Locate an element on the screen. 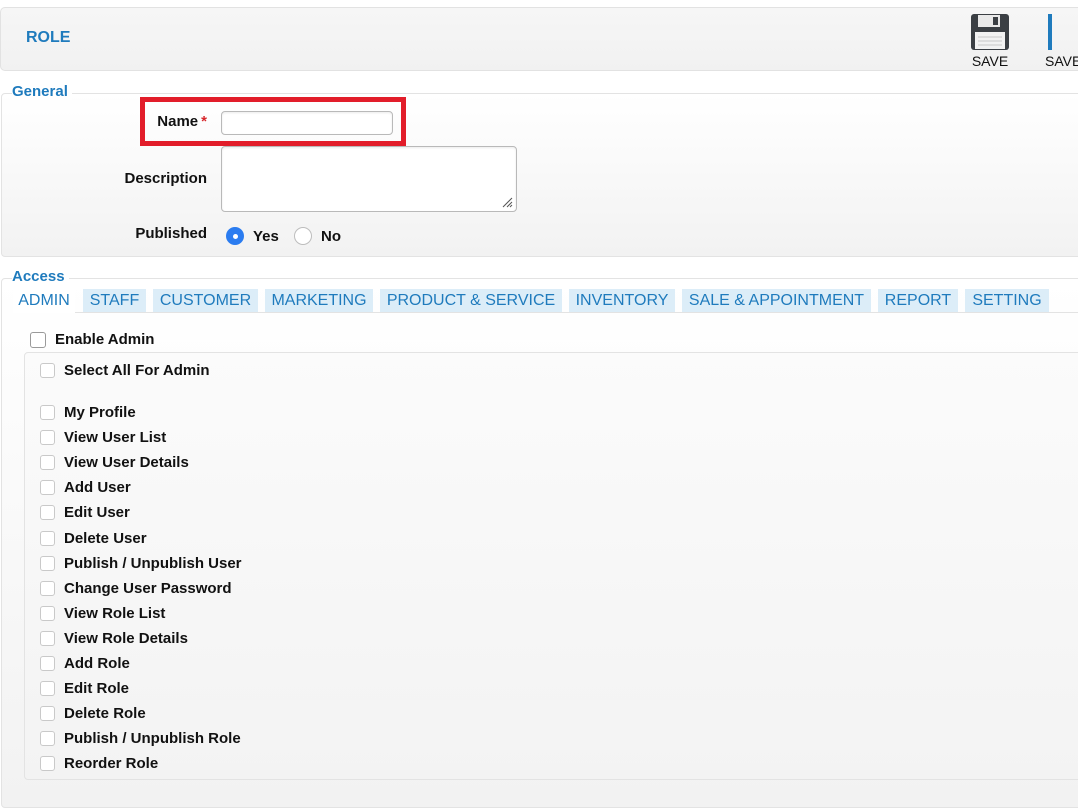  permission-label: Add Role is located at coordinates (97, 663).